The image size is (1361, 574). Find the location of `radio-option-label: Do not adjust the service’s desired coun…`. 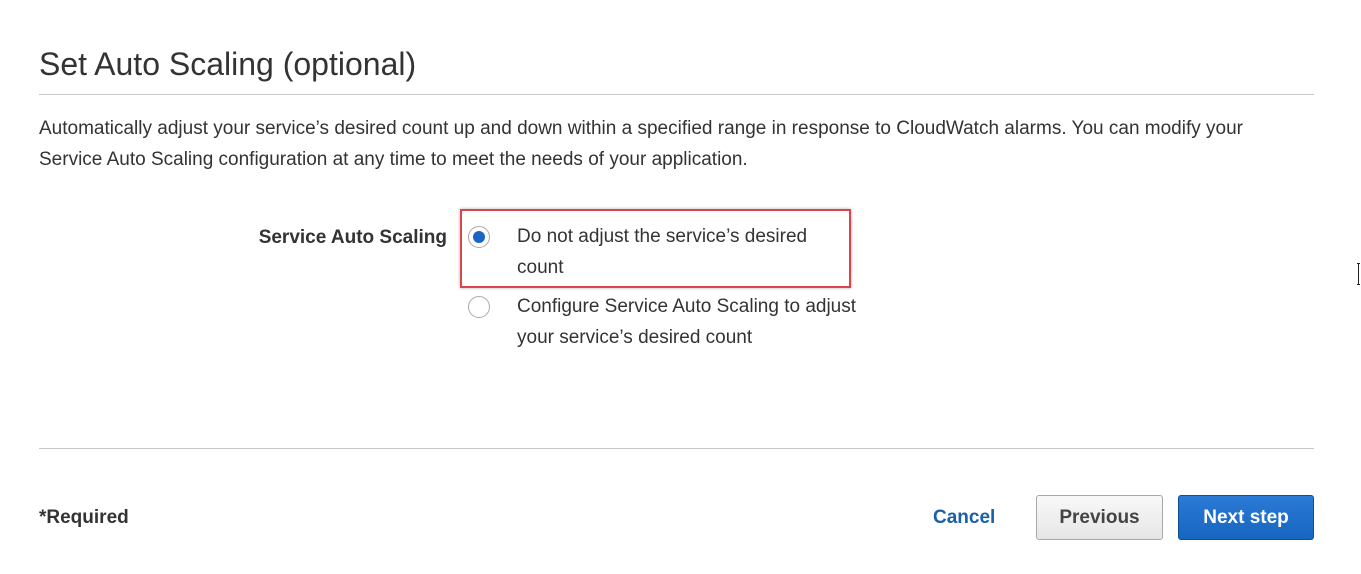

radio-option-label: Do not adjust the service’s desired coun… is located at coordinates (662, 252).